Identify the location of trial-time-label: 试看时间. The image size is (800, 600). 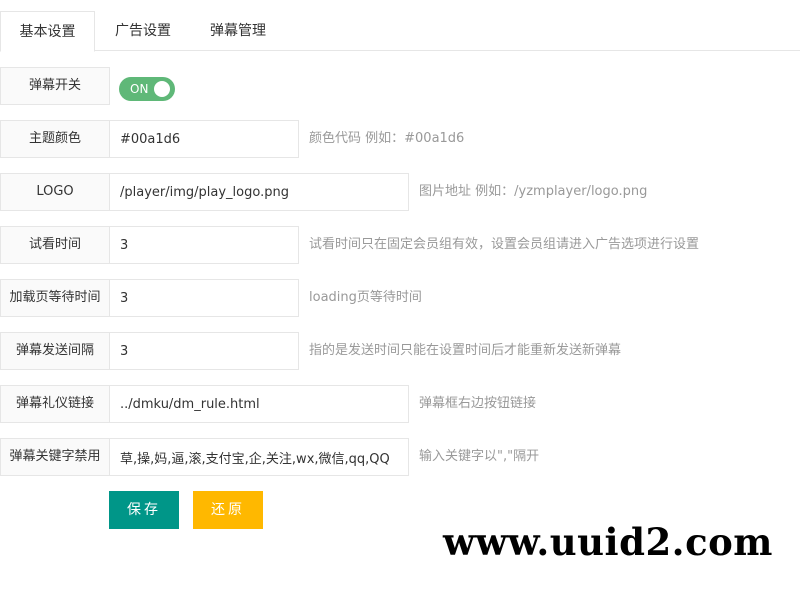
(55, 245).